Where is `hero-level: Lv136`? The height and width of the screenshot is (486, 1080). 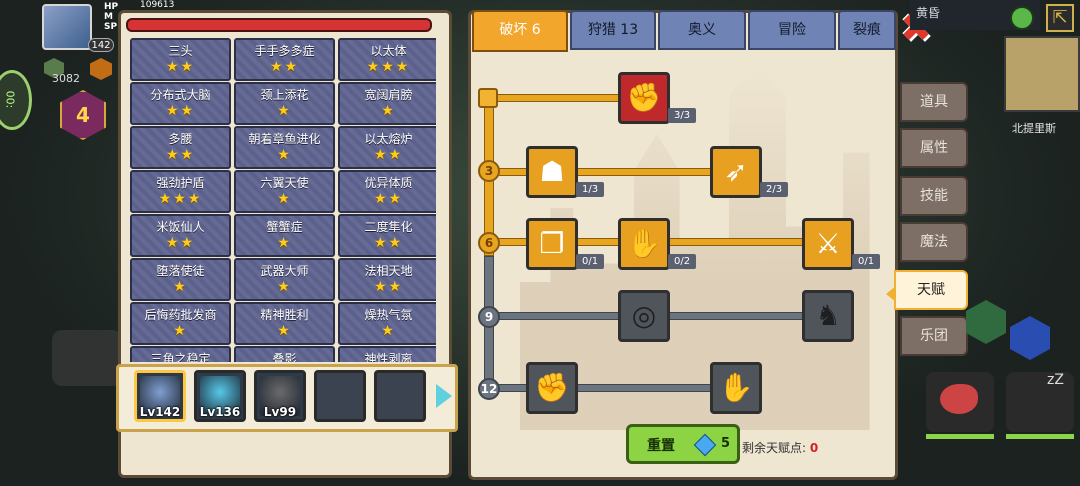
hero-level: Lv136 is located at coordinates (220, 412).